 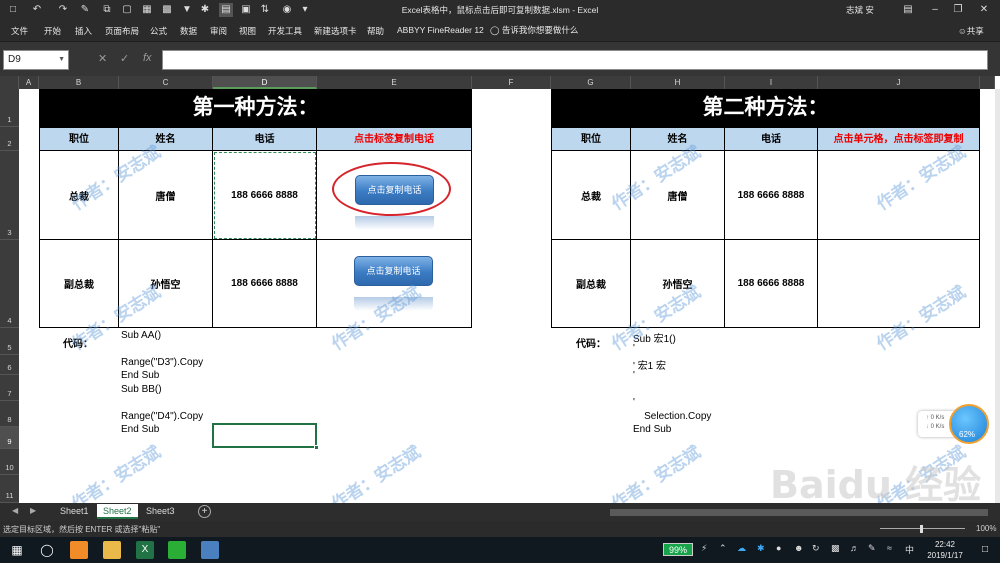 I want to click on column-header-j: J, so click(x=899, y=82).